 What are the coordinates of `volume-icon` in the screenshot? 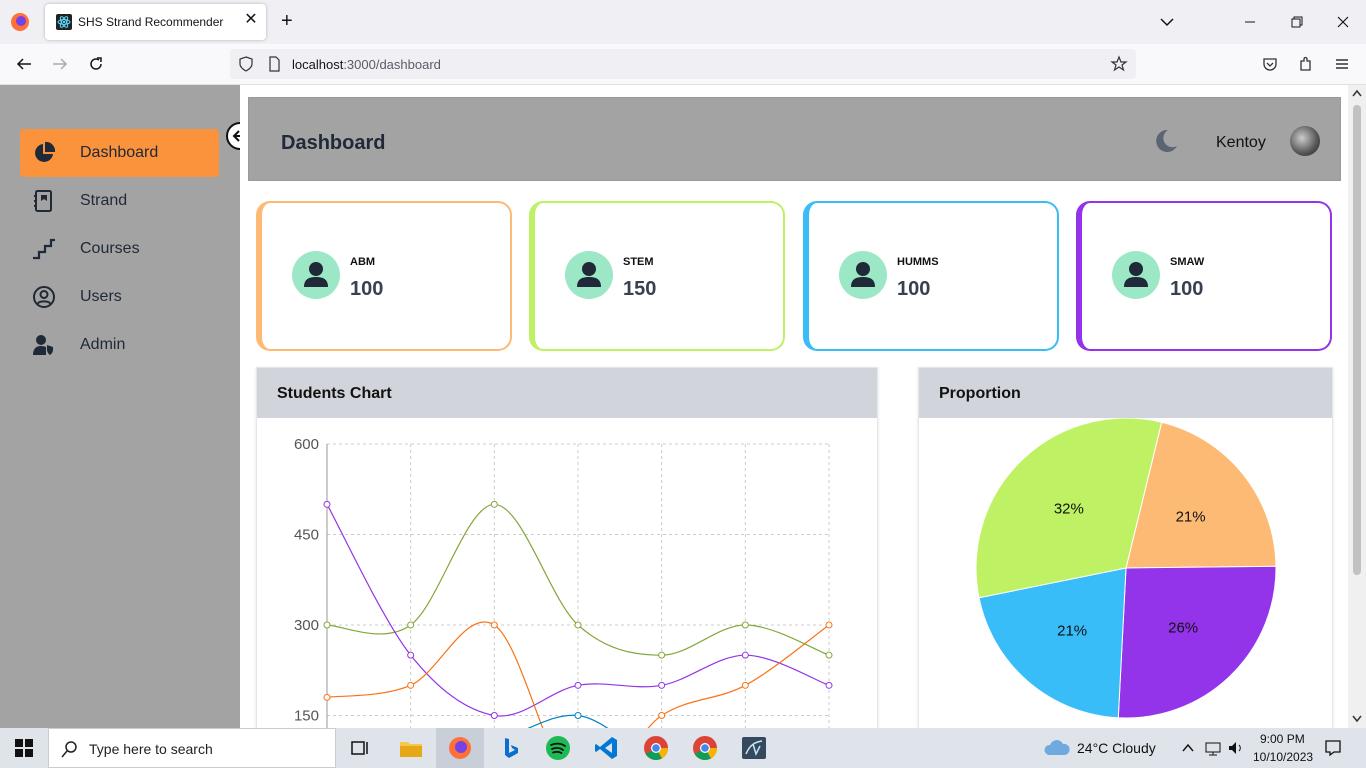 It's located at (1236, 748).